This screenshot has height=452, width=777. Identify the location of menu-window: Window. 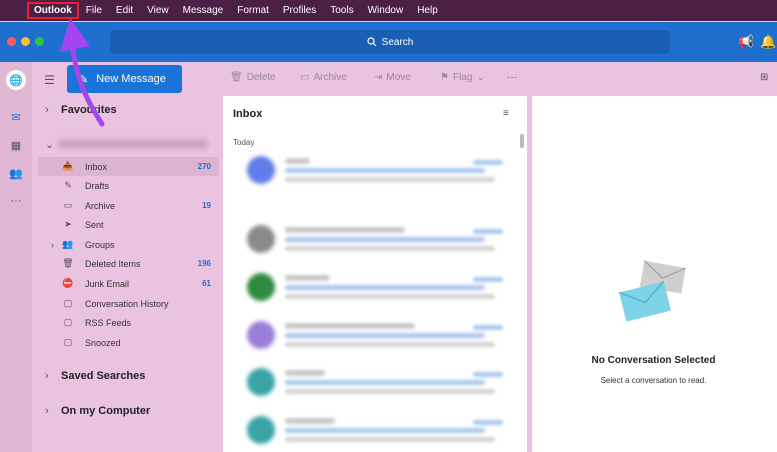
(386, 10).